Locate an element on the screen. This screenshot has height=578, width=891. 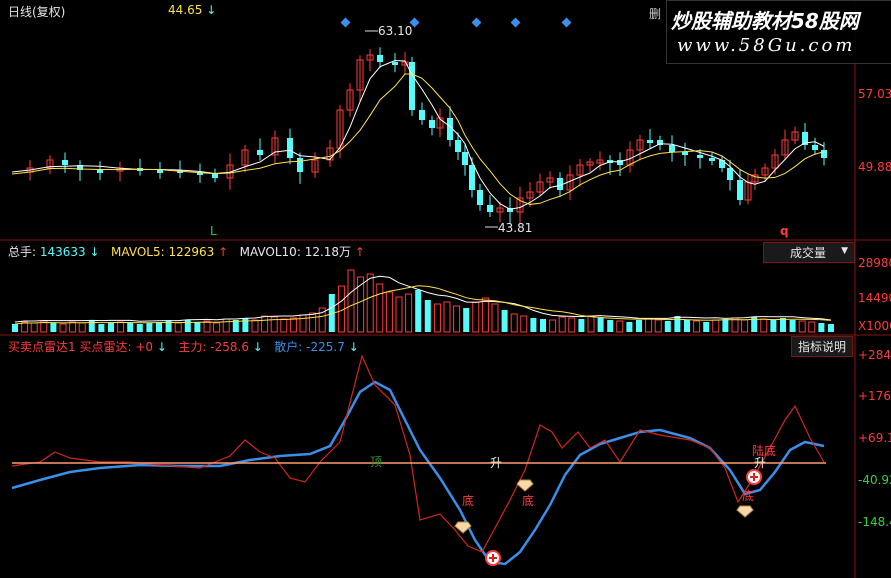
indicator-name: 买卖点雷达1 is located at coordinates (42, 347).